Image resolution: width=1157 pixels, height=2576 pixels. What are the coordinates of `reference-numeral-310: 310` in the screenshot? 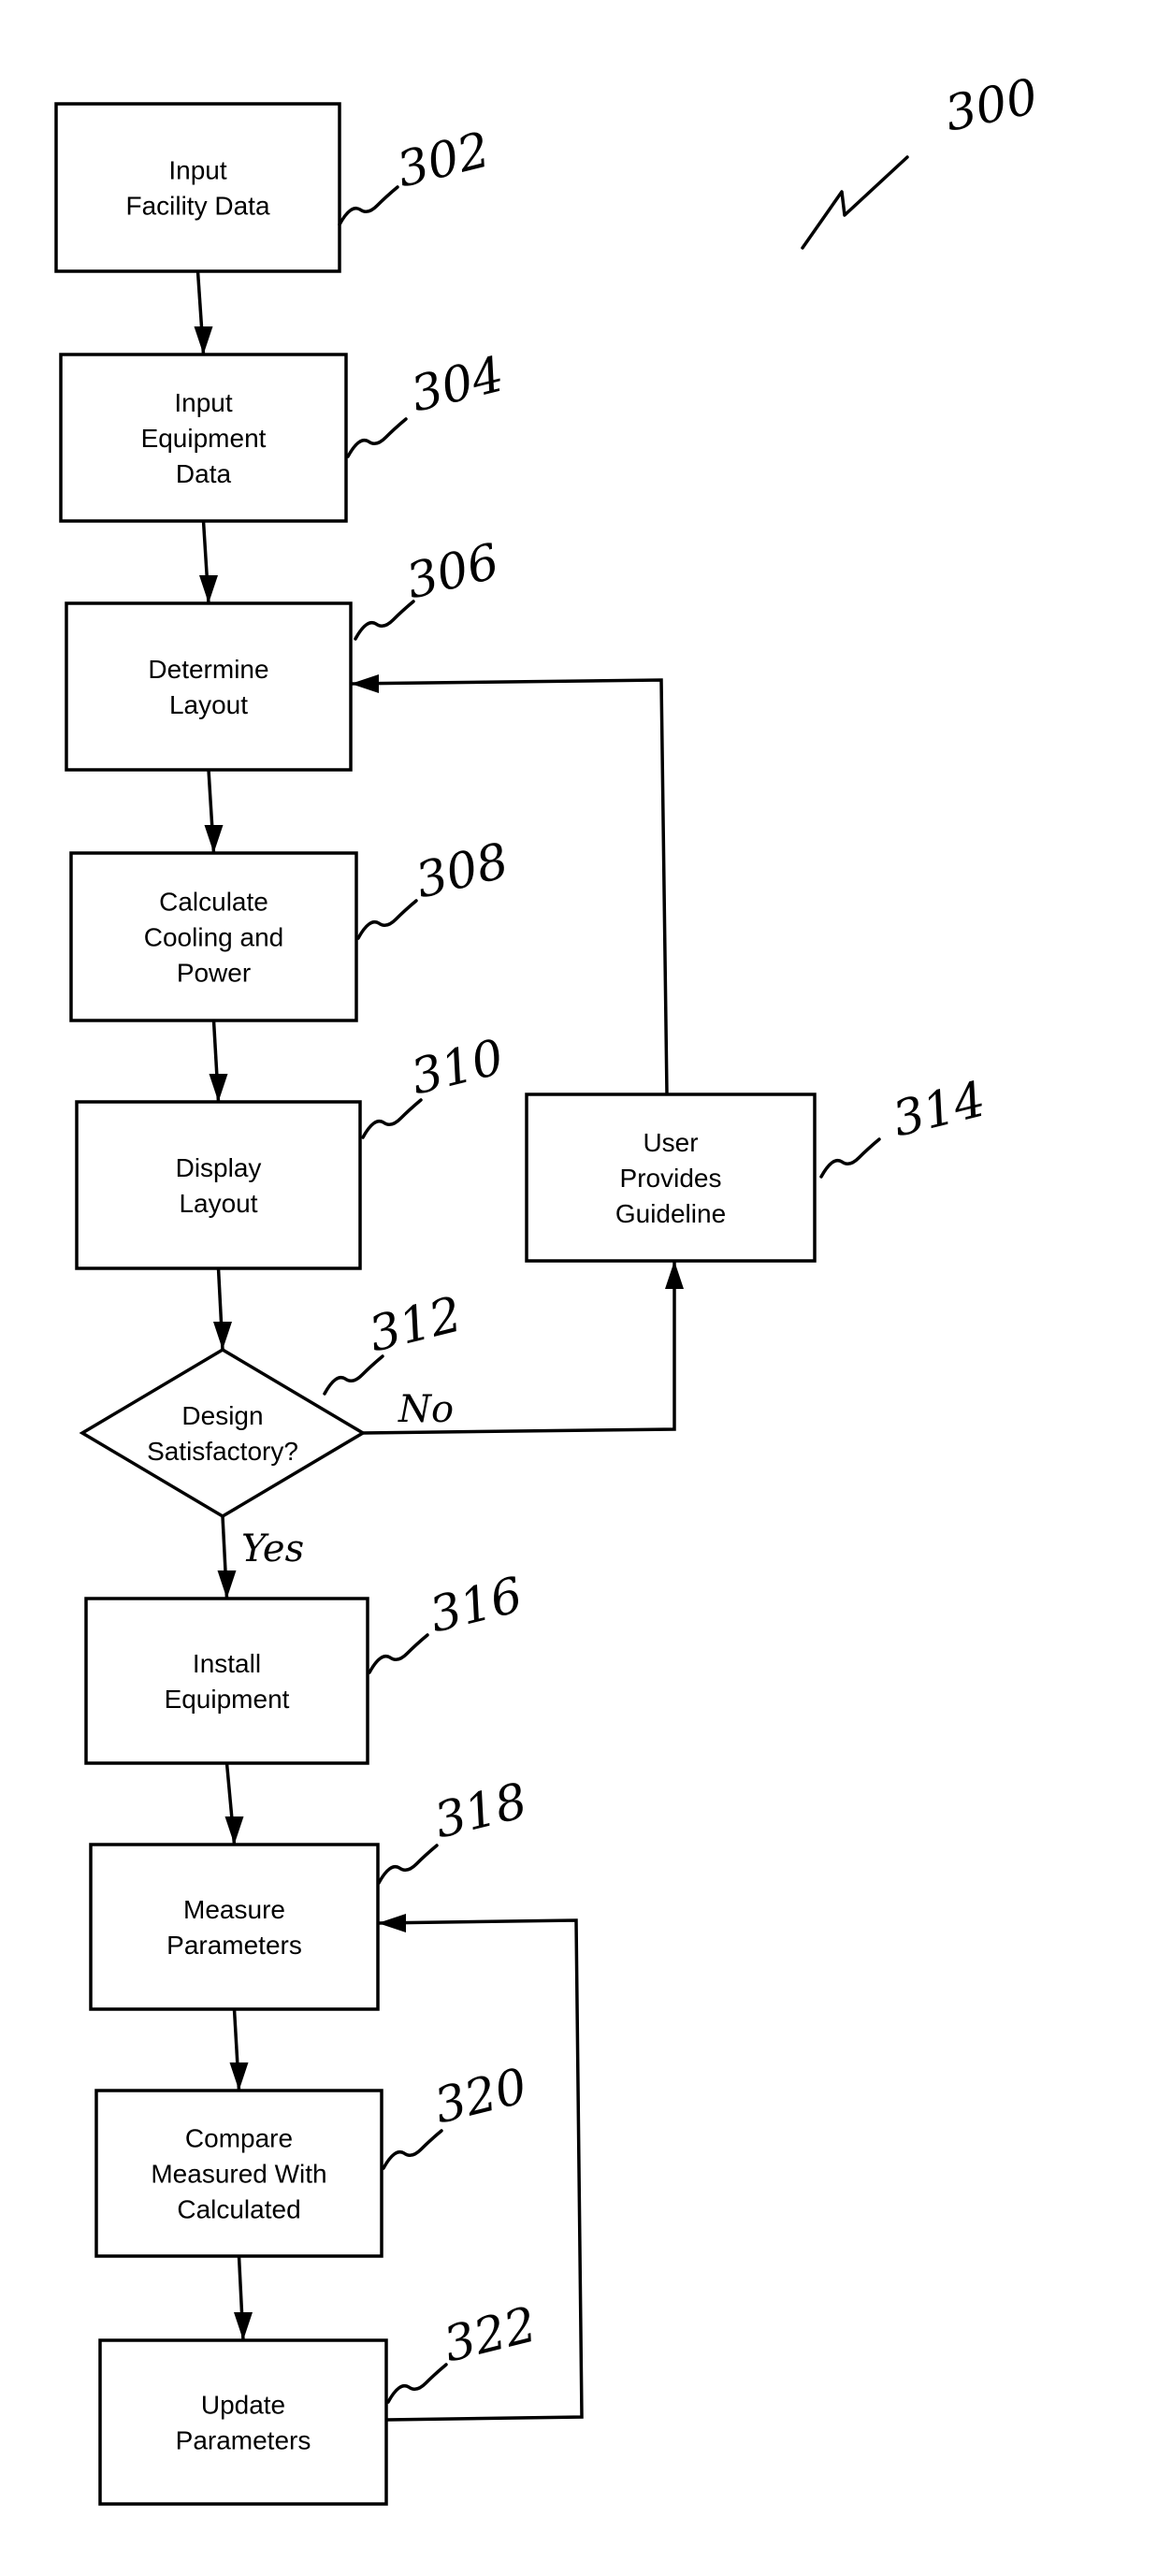 It's located at (435, 1084).